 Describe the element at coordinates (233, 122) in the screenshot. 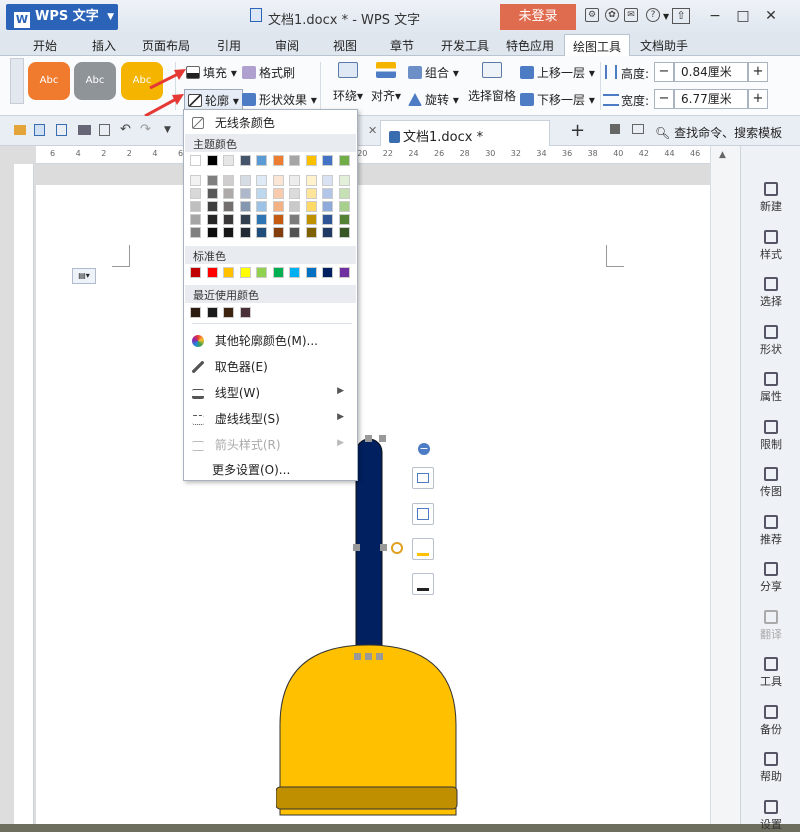

I see `no-line-color-item: 无线条颜色` at that location.